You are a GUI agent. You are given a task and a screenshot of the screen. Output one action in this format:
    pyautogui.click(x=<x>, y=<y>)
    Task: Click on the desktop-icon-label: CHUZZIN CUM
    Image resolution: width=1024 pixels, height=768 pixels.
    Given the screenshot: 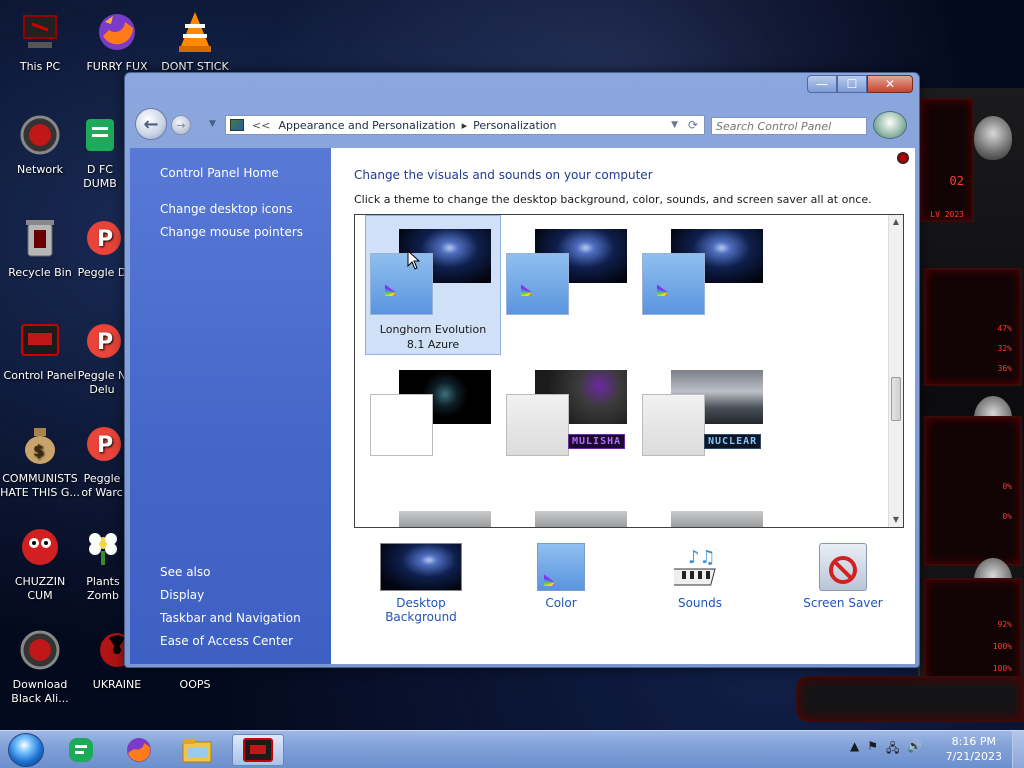 What is the action you would take?
    pyautogui.click(x=40, y=588)
    